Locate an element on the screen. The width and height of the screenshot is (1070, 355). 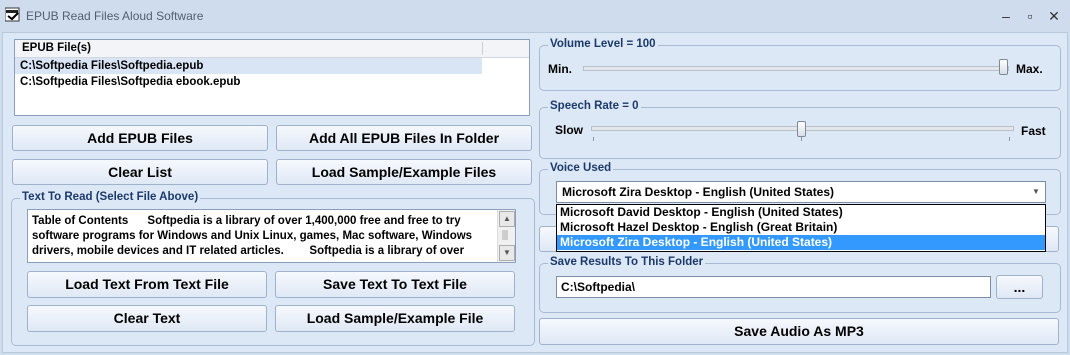
speech-slow-label: Slow is located at coordinates (569, 130).